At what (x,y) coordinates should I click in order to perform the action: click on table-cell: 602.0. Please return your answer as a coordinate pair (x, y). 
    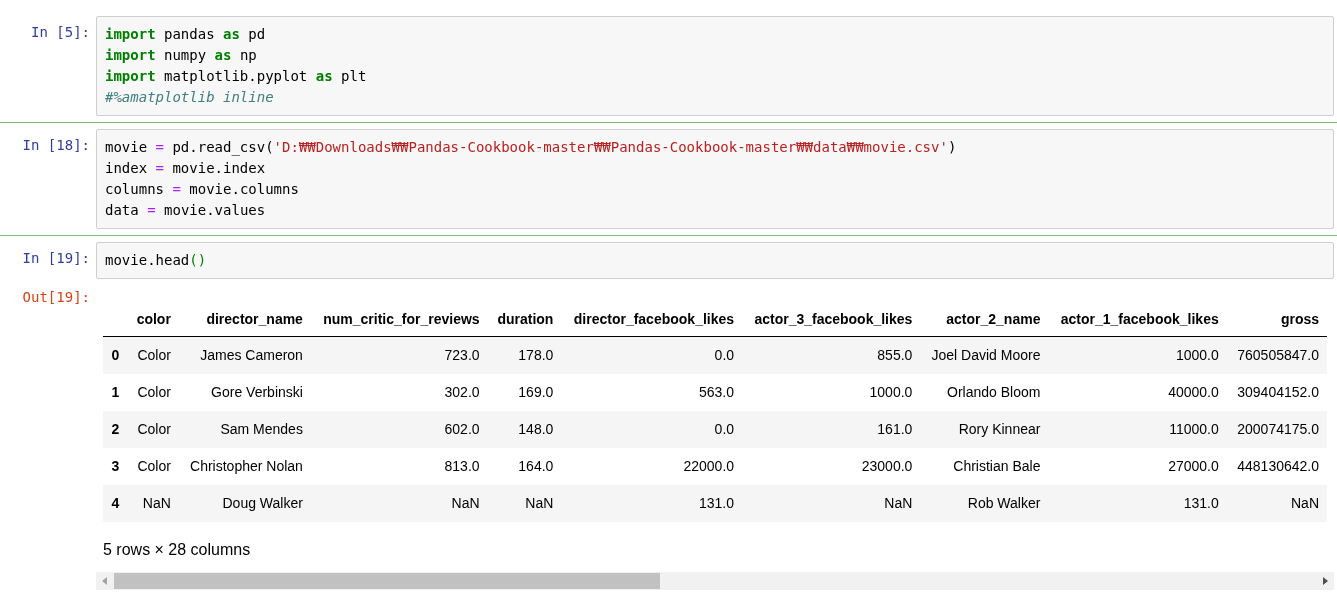
    Looking at the image, I should click on (399, 429).